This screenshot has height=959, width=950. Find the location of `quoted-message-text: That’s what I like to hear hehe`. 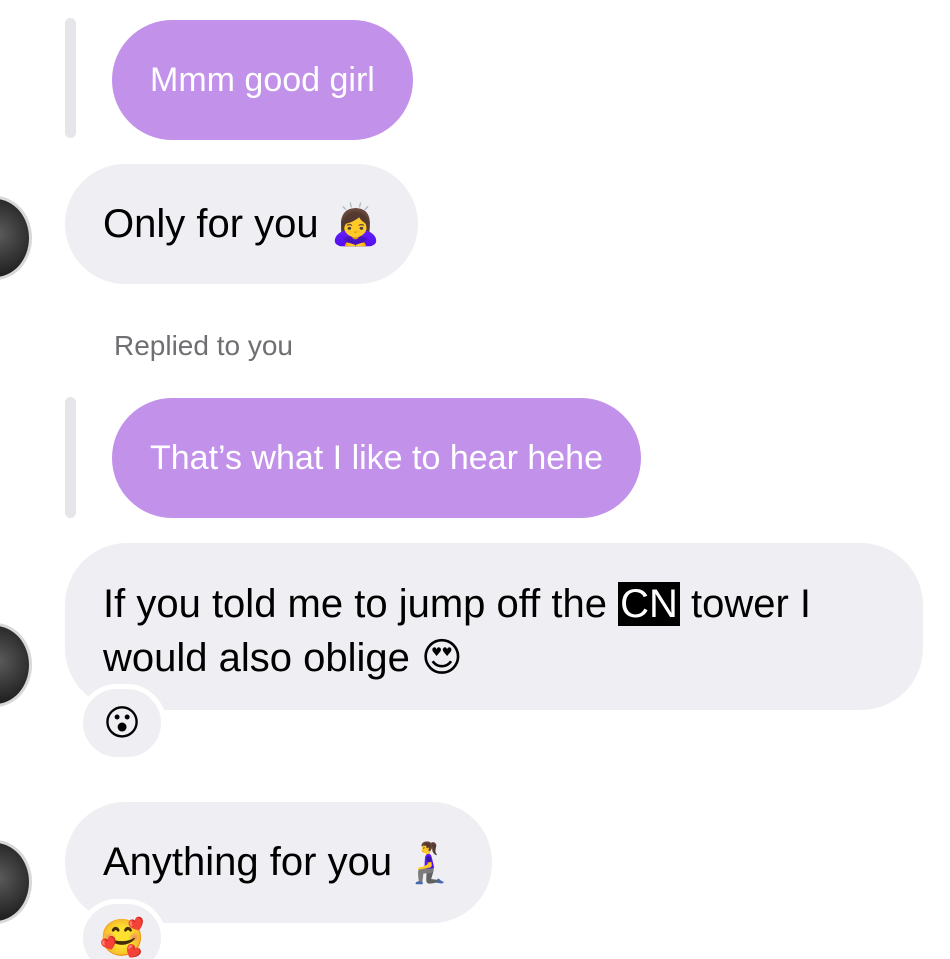

quoted-message-text: That’s what I like to hear hehe is located at coordinates (376, 457).